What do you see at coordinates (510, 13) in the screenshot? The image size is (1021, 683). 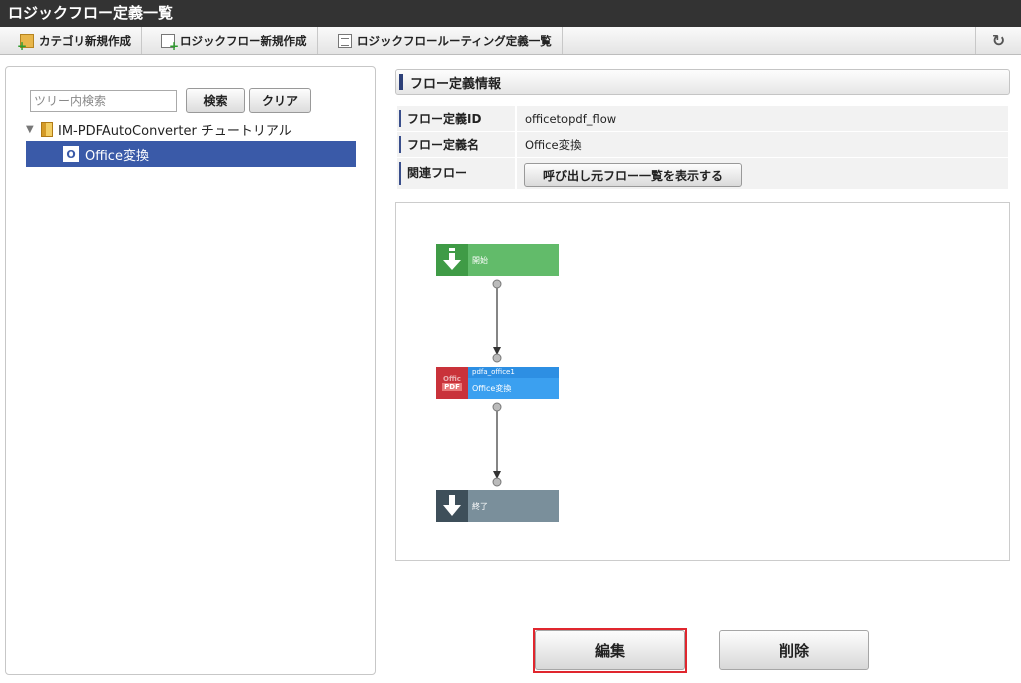 I see `window-title: ロジックフロー定義一覧` at bounding box center [510, 13].